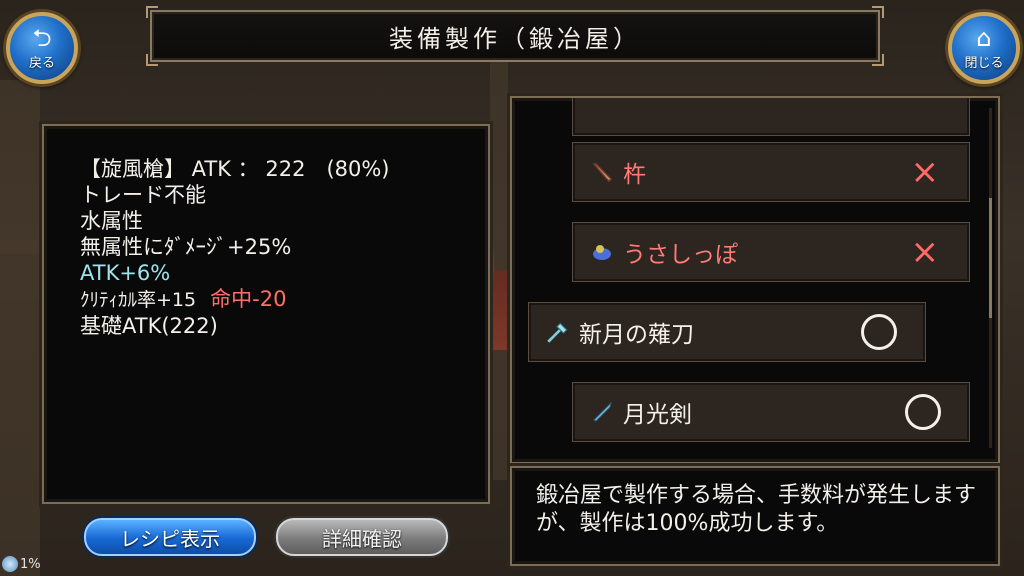  What do you see at coordinates (10, 564) in the screenshot?
I see `orb-icon` at bounding box center [10, 564].